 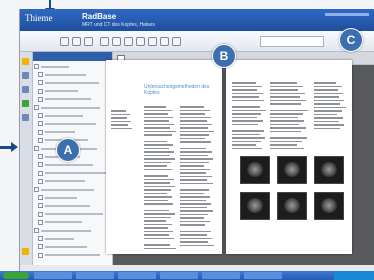 What do you see at coordinates (25, 103) in the screenshot?
I see `notes-icon` at bounding box center [25, 103].